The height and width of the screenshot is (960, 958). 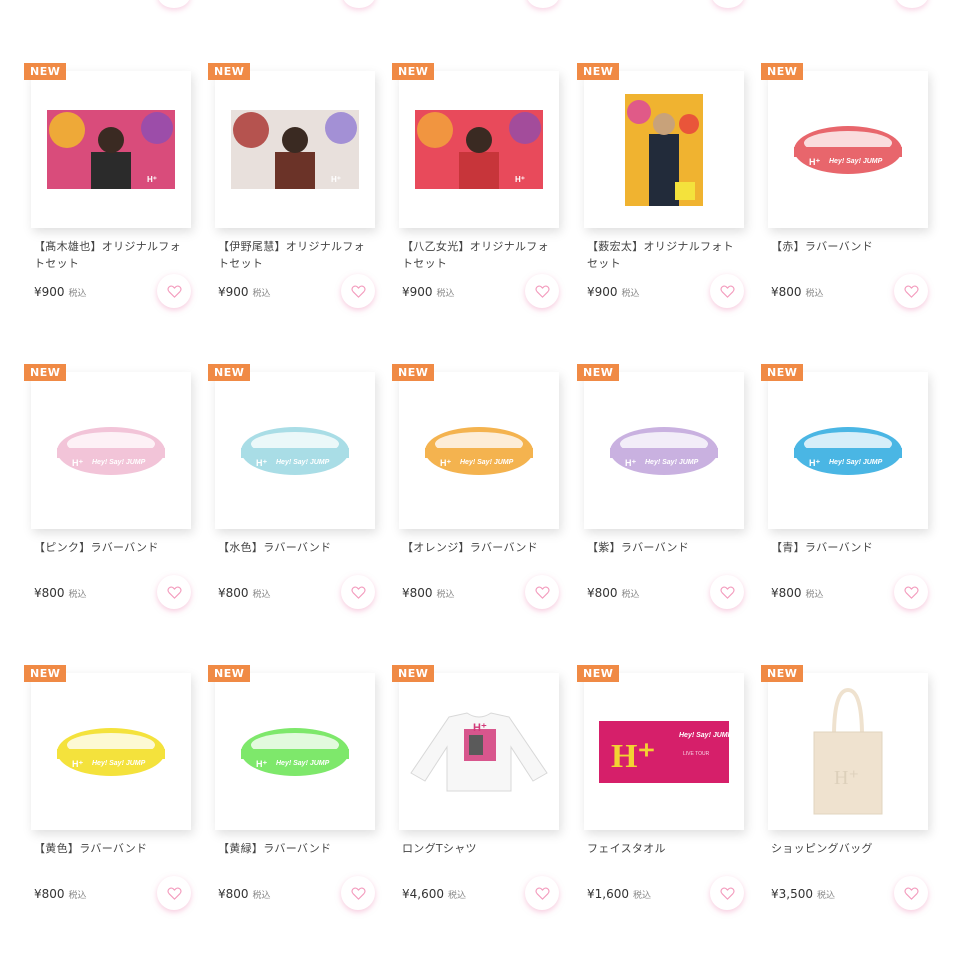 I want to click on product-name: 【赤】ラバーバンド, so click(x=850, y=246).